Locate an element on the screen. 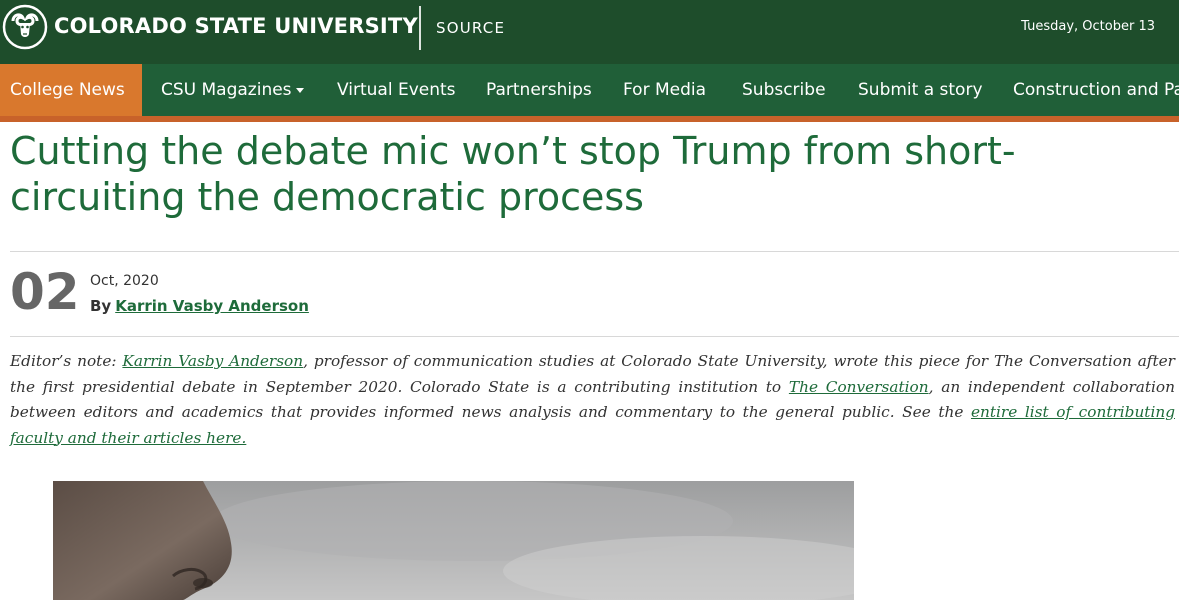 Image resolution: width=1179 pixels, height=600 pixels. university-name: COLORADO STATE UNIVERSITY is located at coordinates (236, 26).